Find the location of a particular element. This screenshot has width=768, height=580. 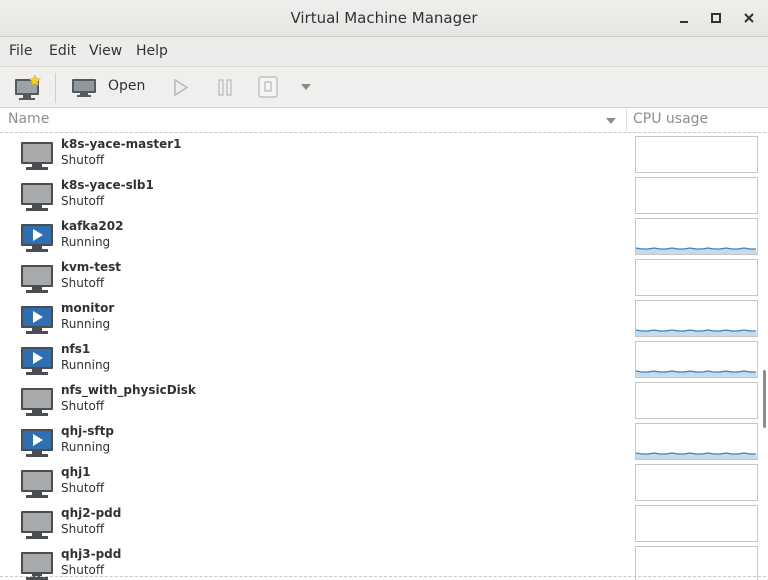

vm-name: nfs1 is located at coordinates (76, 349).